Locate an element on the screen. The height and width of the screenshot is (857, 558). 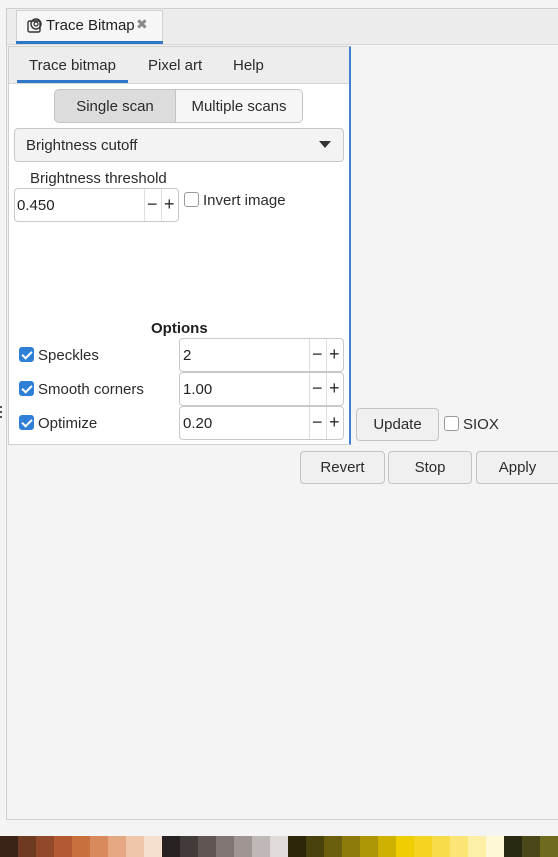
revert-button: Revert is located at coordinates (342, 467).